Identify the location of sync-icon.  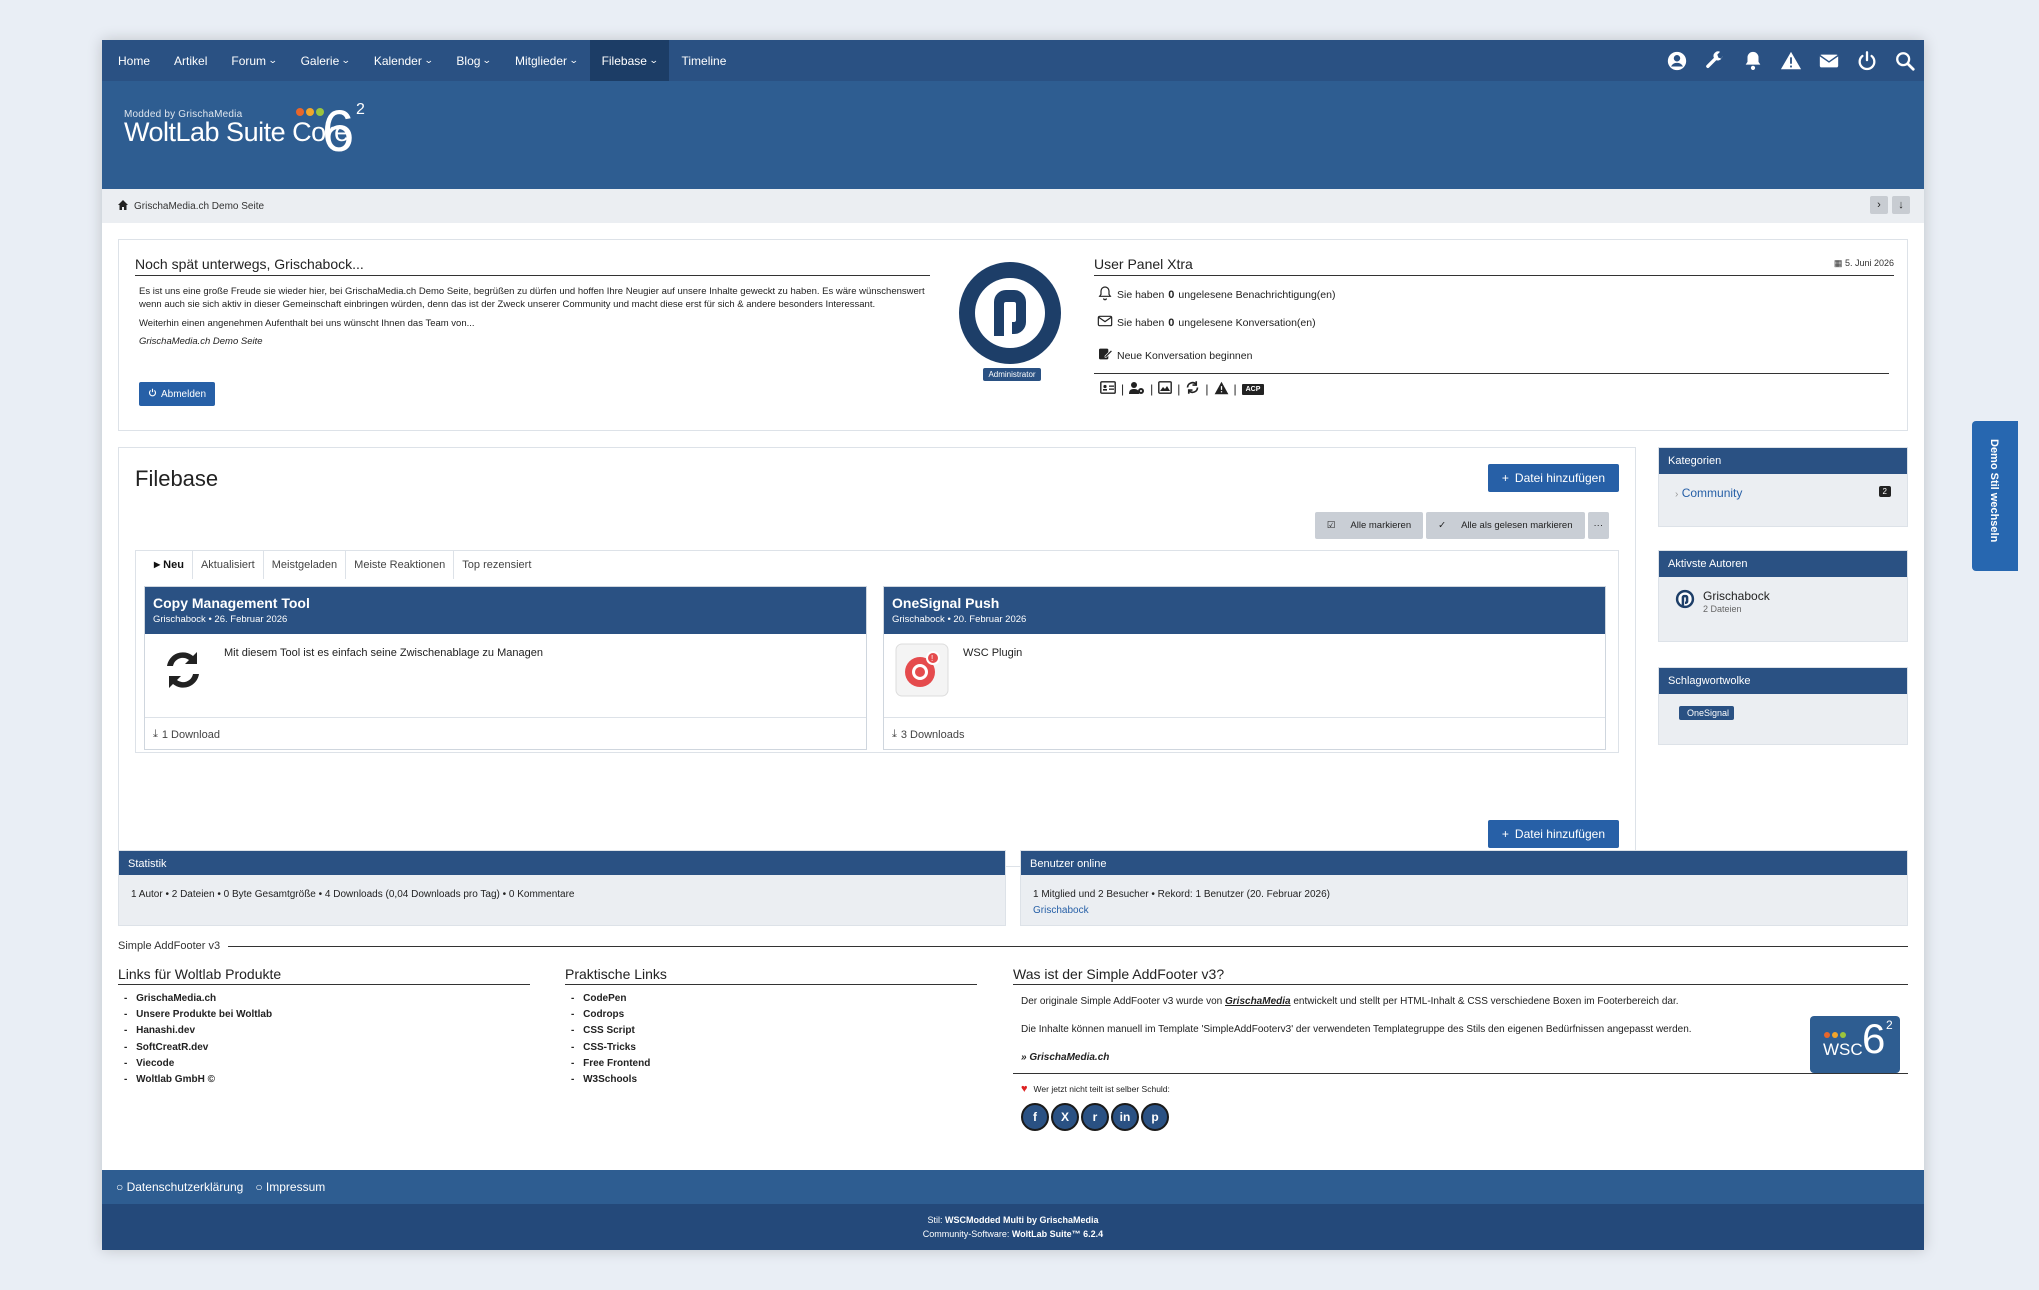
(1192, 389).